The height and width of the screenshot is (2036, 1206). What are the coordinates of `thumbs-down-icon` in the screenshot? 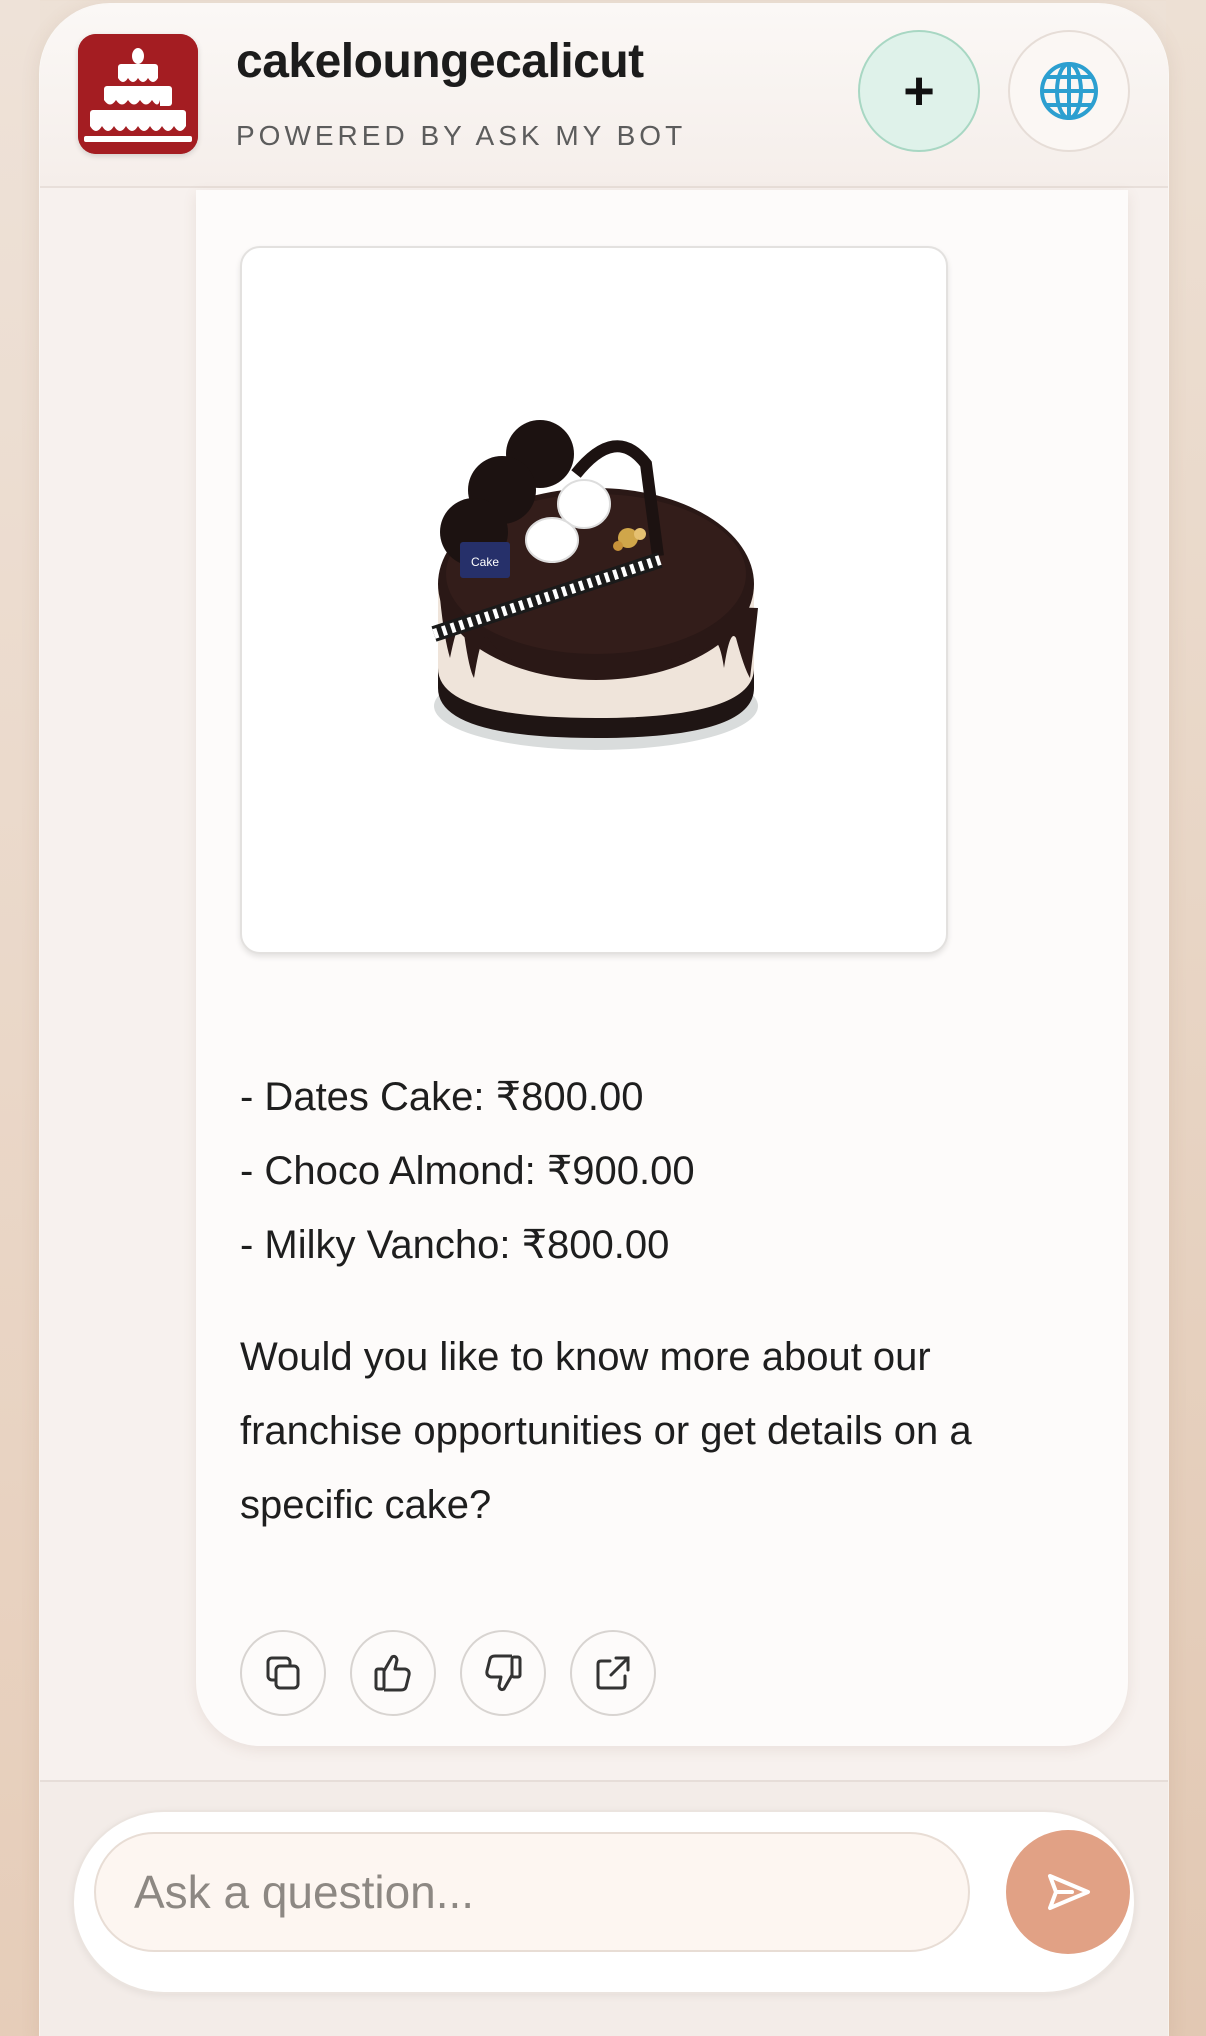 It's located at (503, 1673).